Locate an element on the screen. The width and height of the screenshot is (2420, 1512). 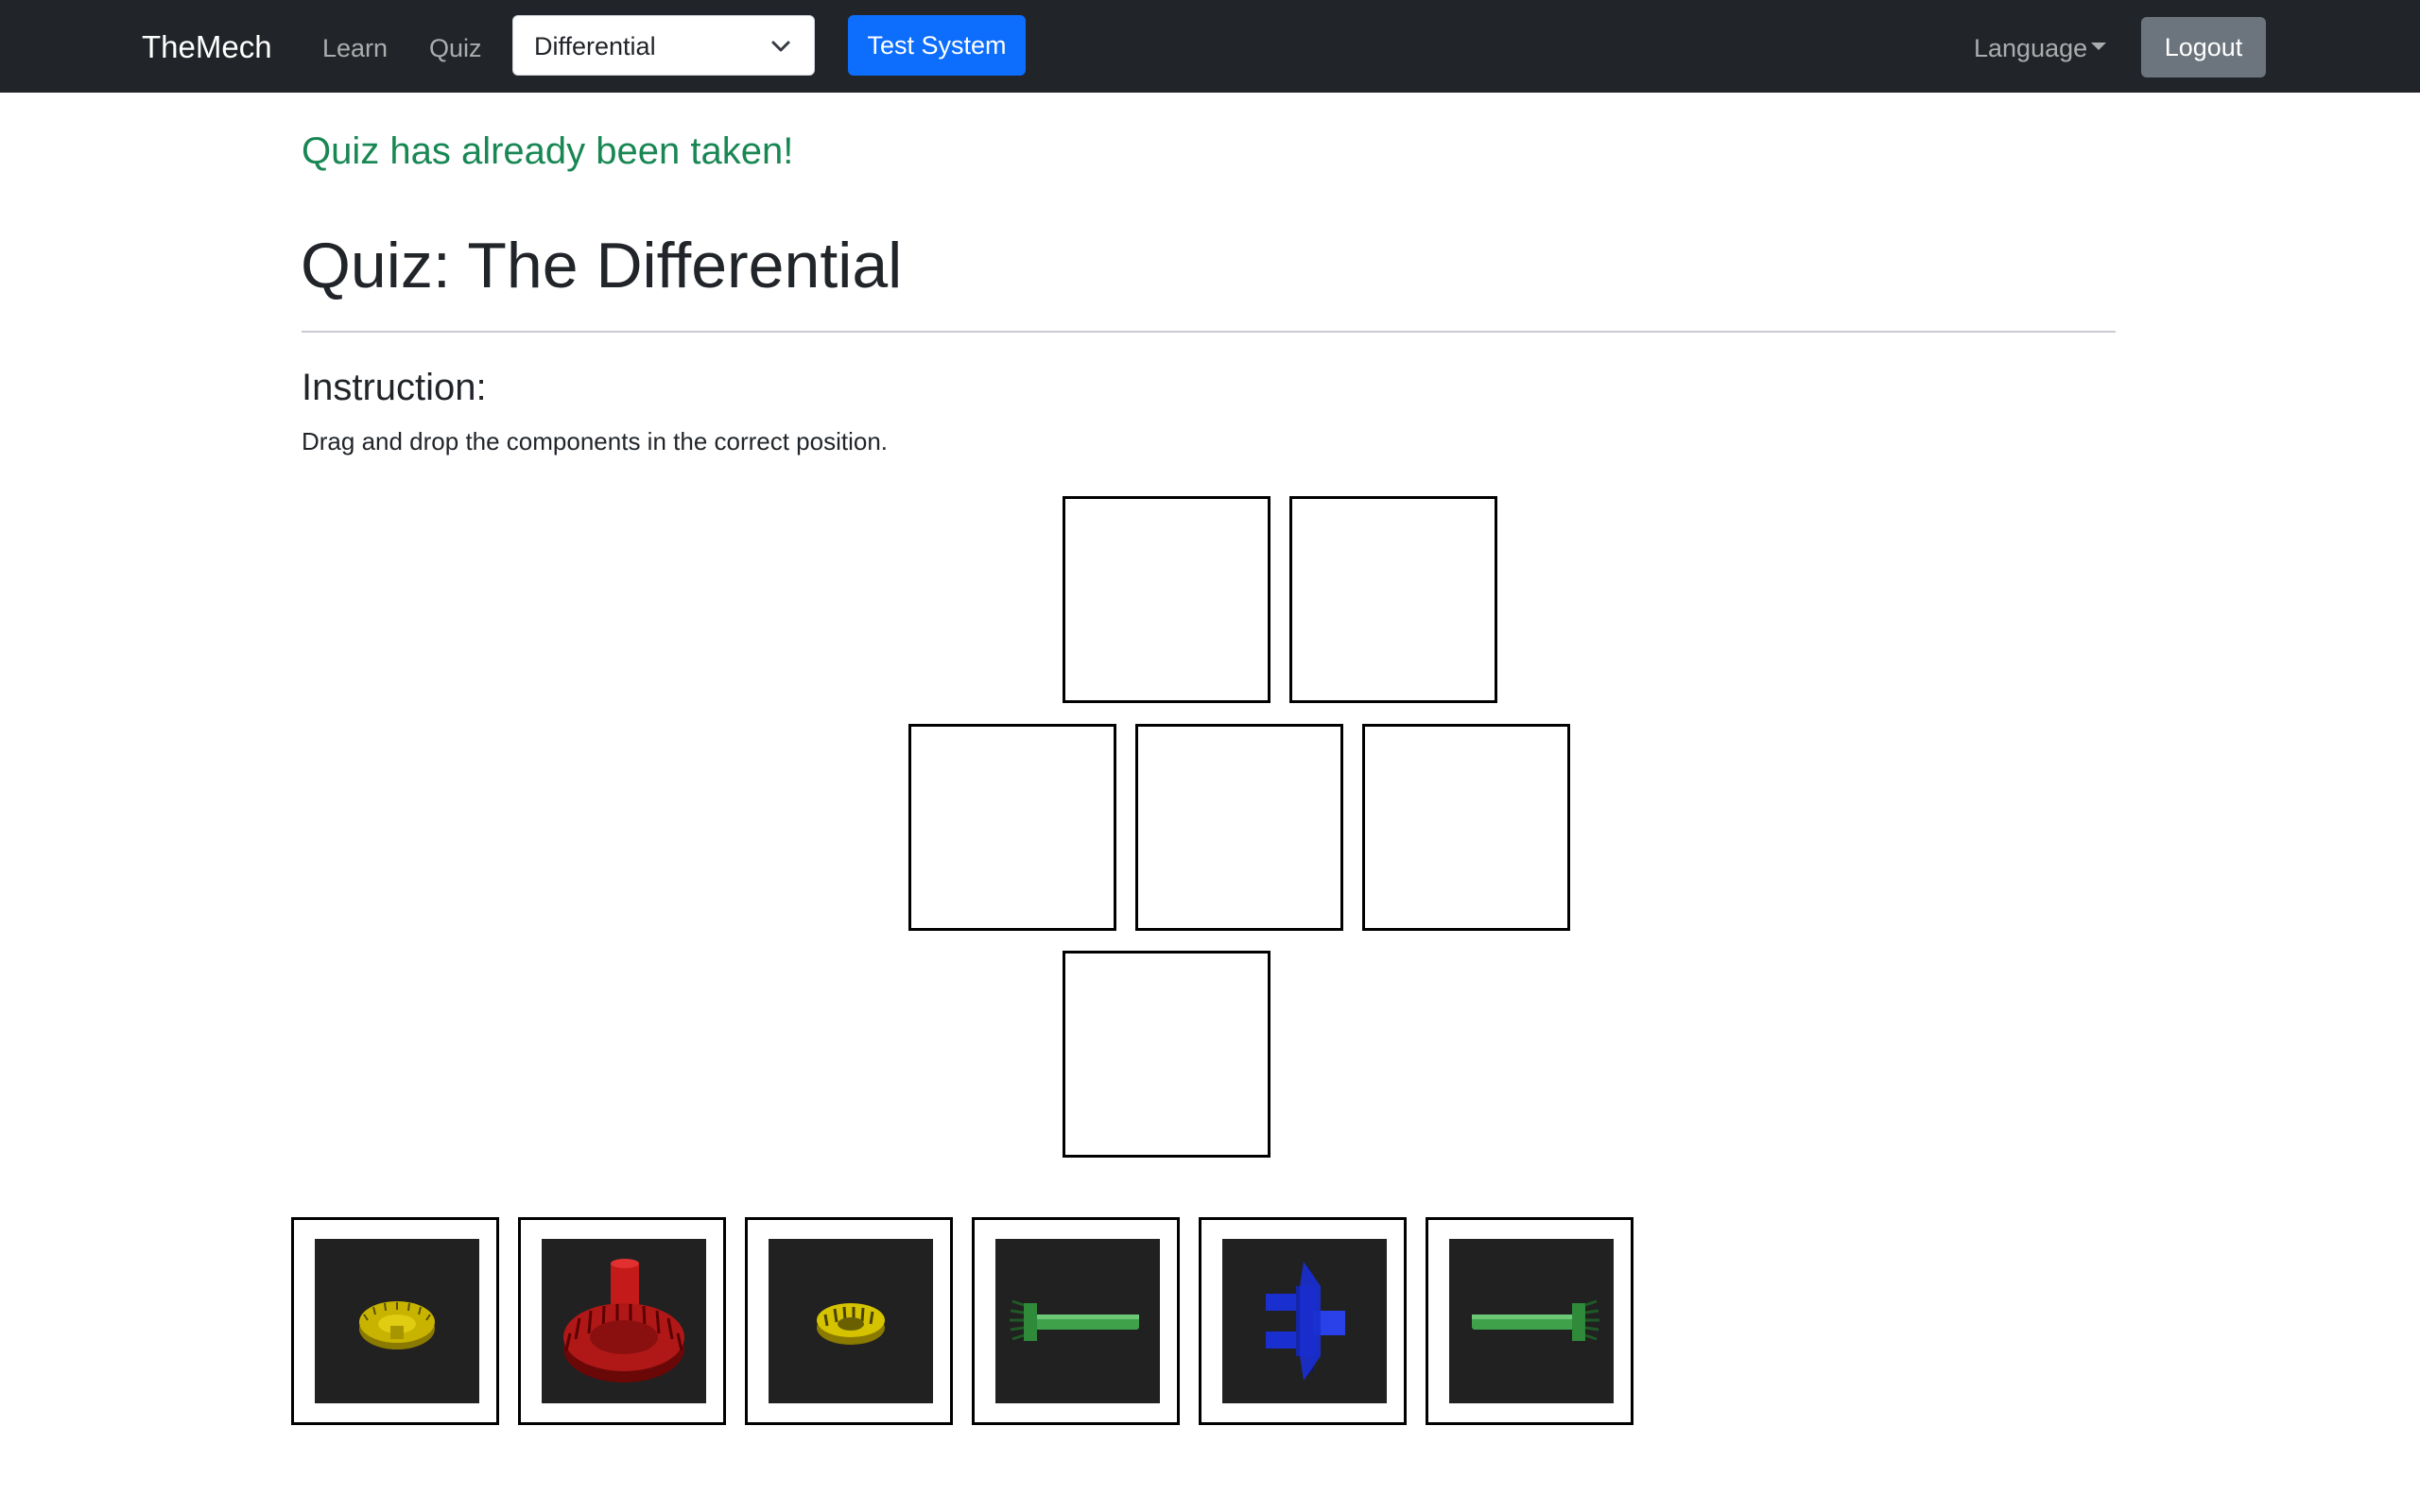
instruction-heading: Instruction: is located at coordinates (394, 387).